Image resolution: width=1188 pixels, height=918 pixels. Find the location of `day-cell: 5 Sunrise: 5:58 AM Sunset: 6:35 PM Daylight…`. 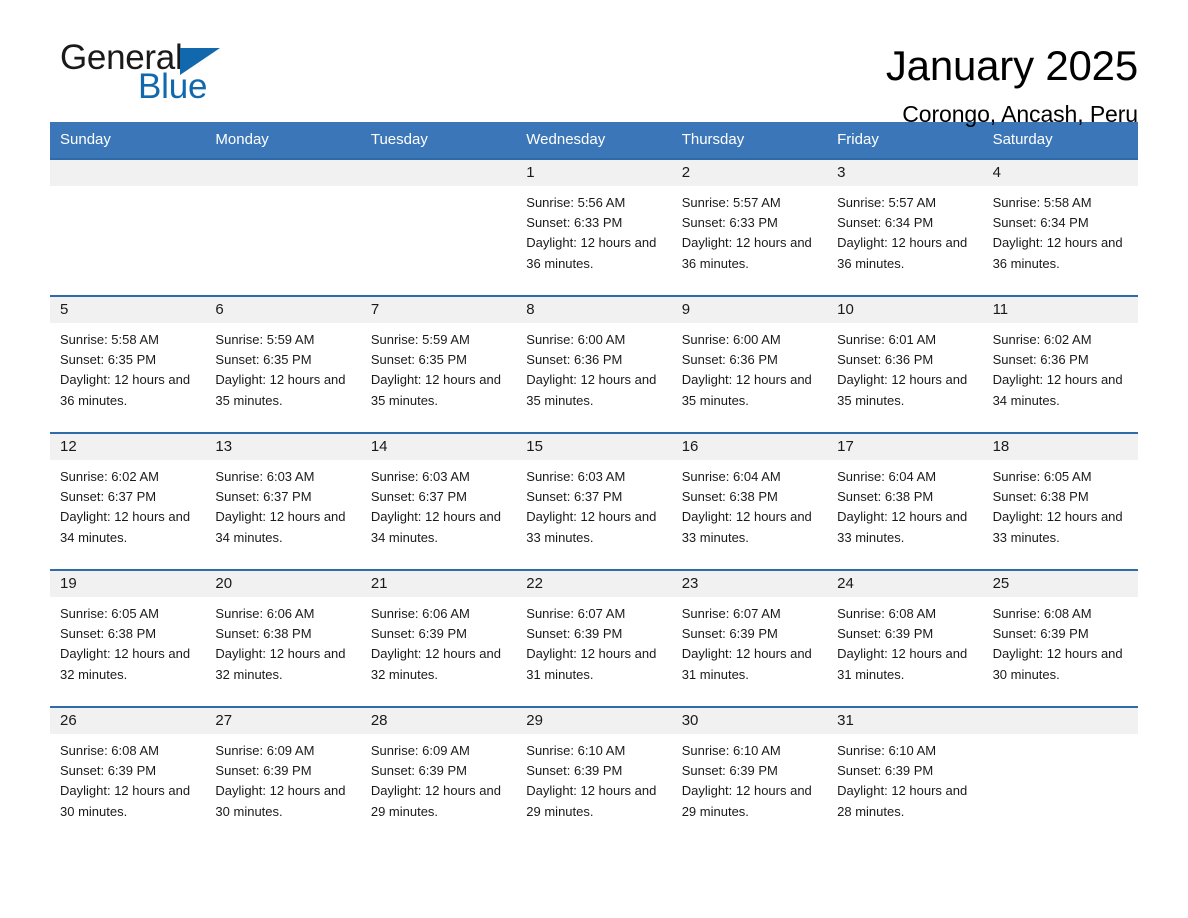

day-cell: 5 Sunrise: 5:58 AM Sunset: 6:35 PM Daylight… is located at coordinates (128, 361).